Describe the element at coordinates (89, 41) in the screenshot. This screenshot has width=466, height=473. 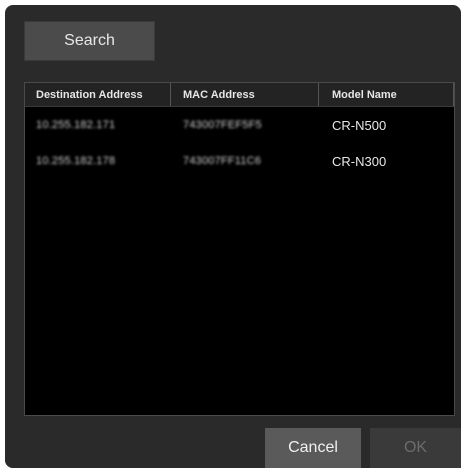
I see `search-button: Search` at that location.